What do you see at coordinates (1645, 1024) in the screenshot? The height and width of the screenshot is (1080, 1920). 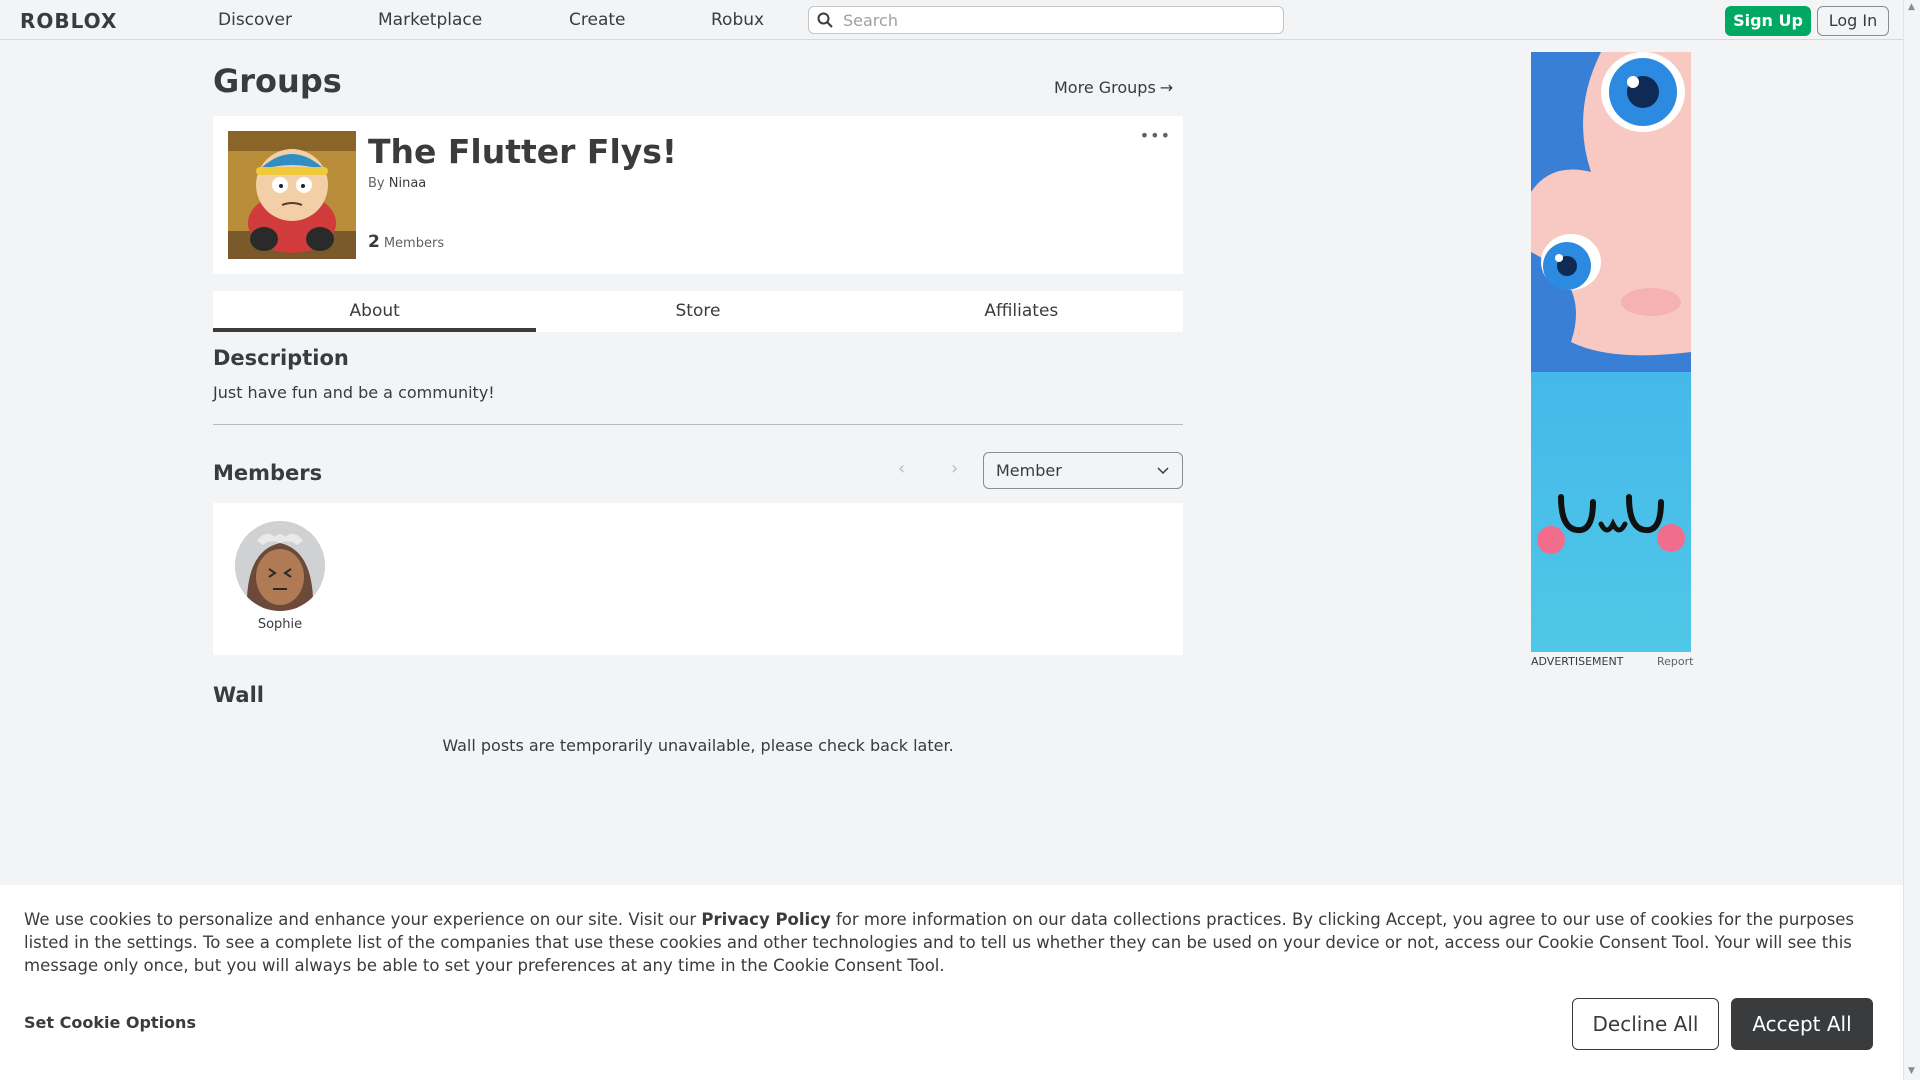 I see `decline-all-button: Decline All` at bounding box center [1645, 1024].